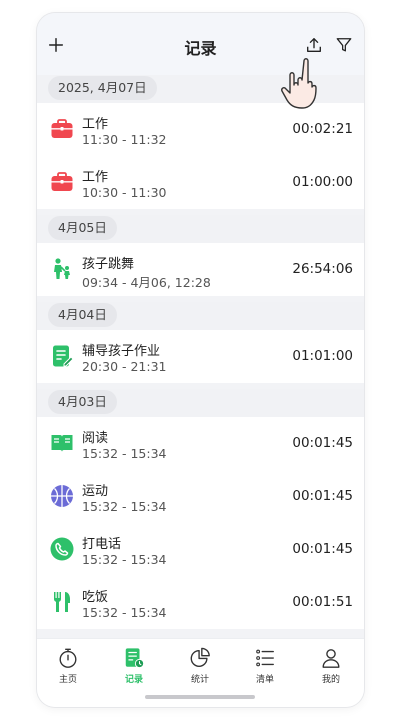 The image size is (400, 720). I want to click on phone-icon, so click(62, 549).